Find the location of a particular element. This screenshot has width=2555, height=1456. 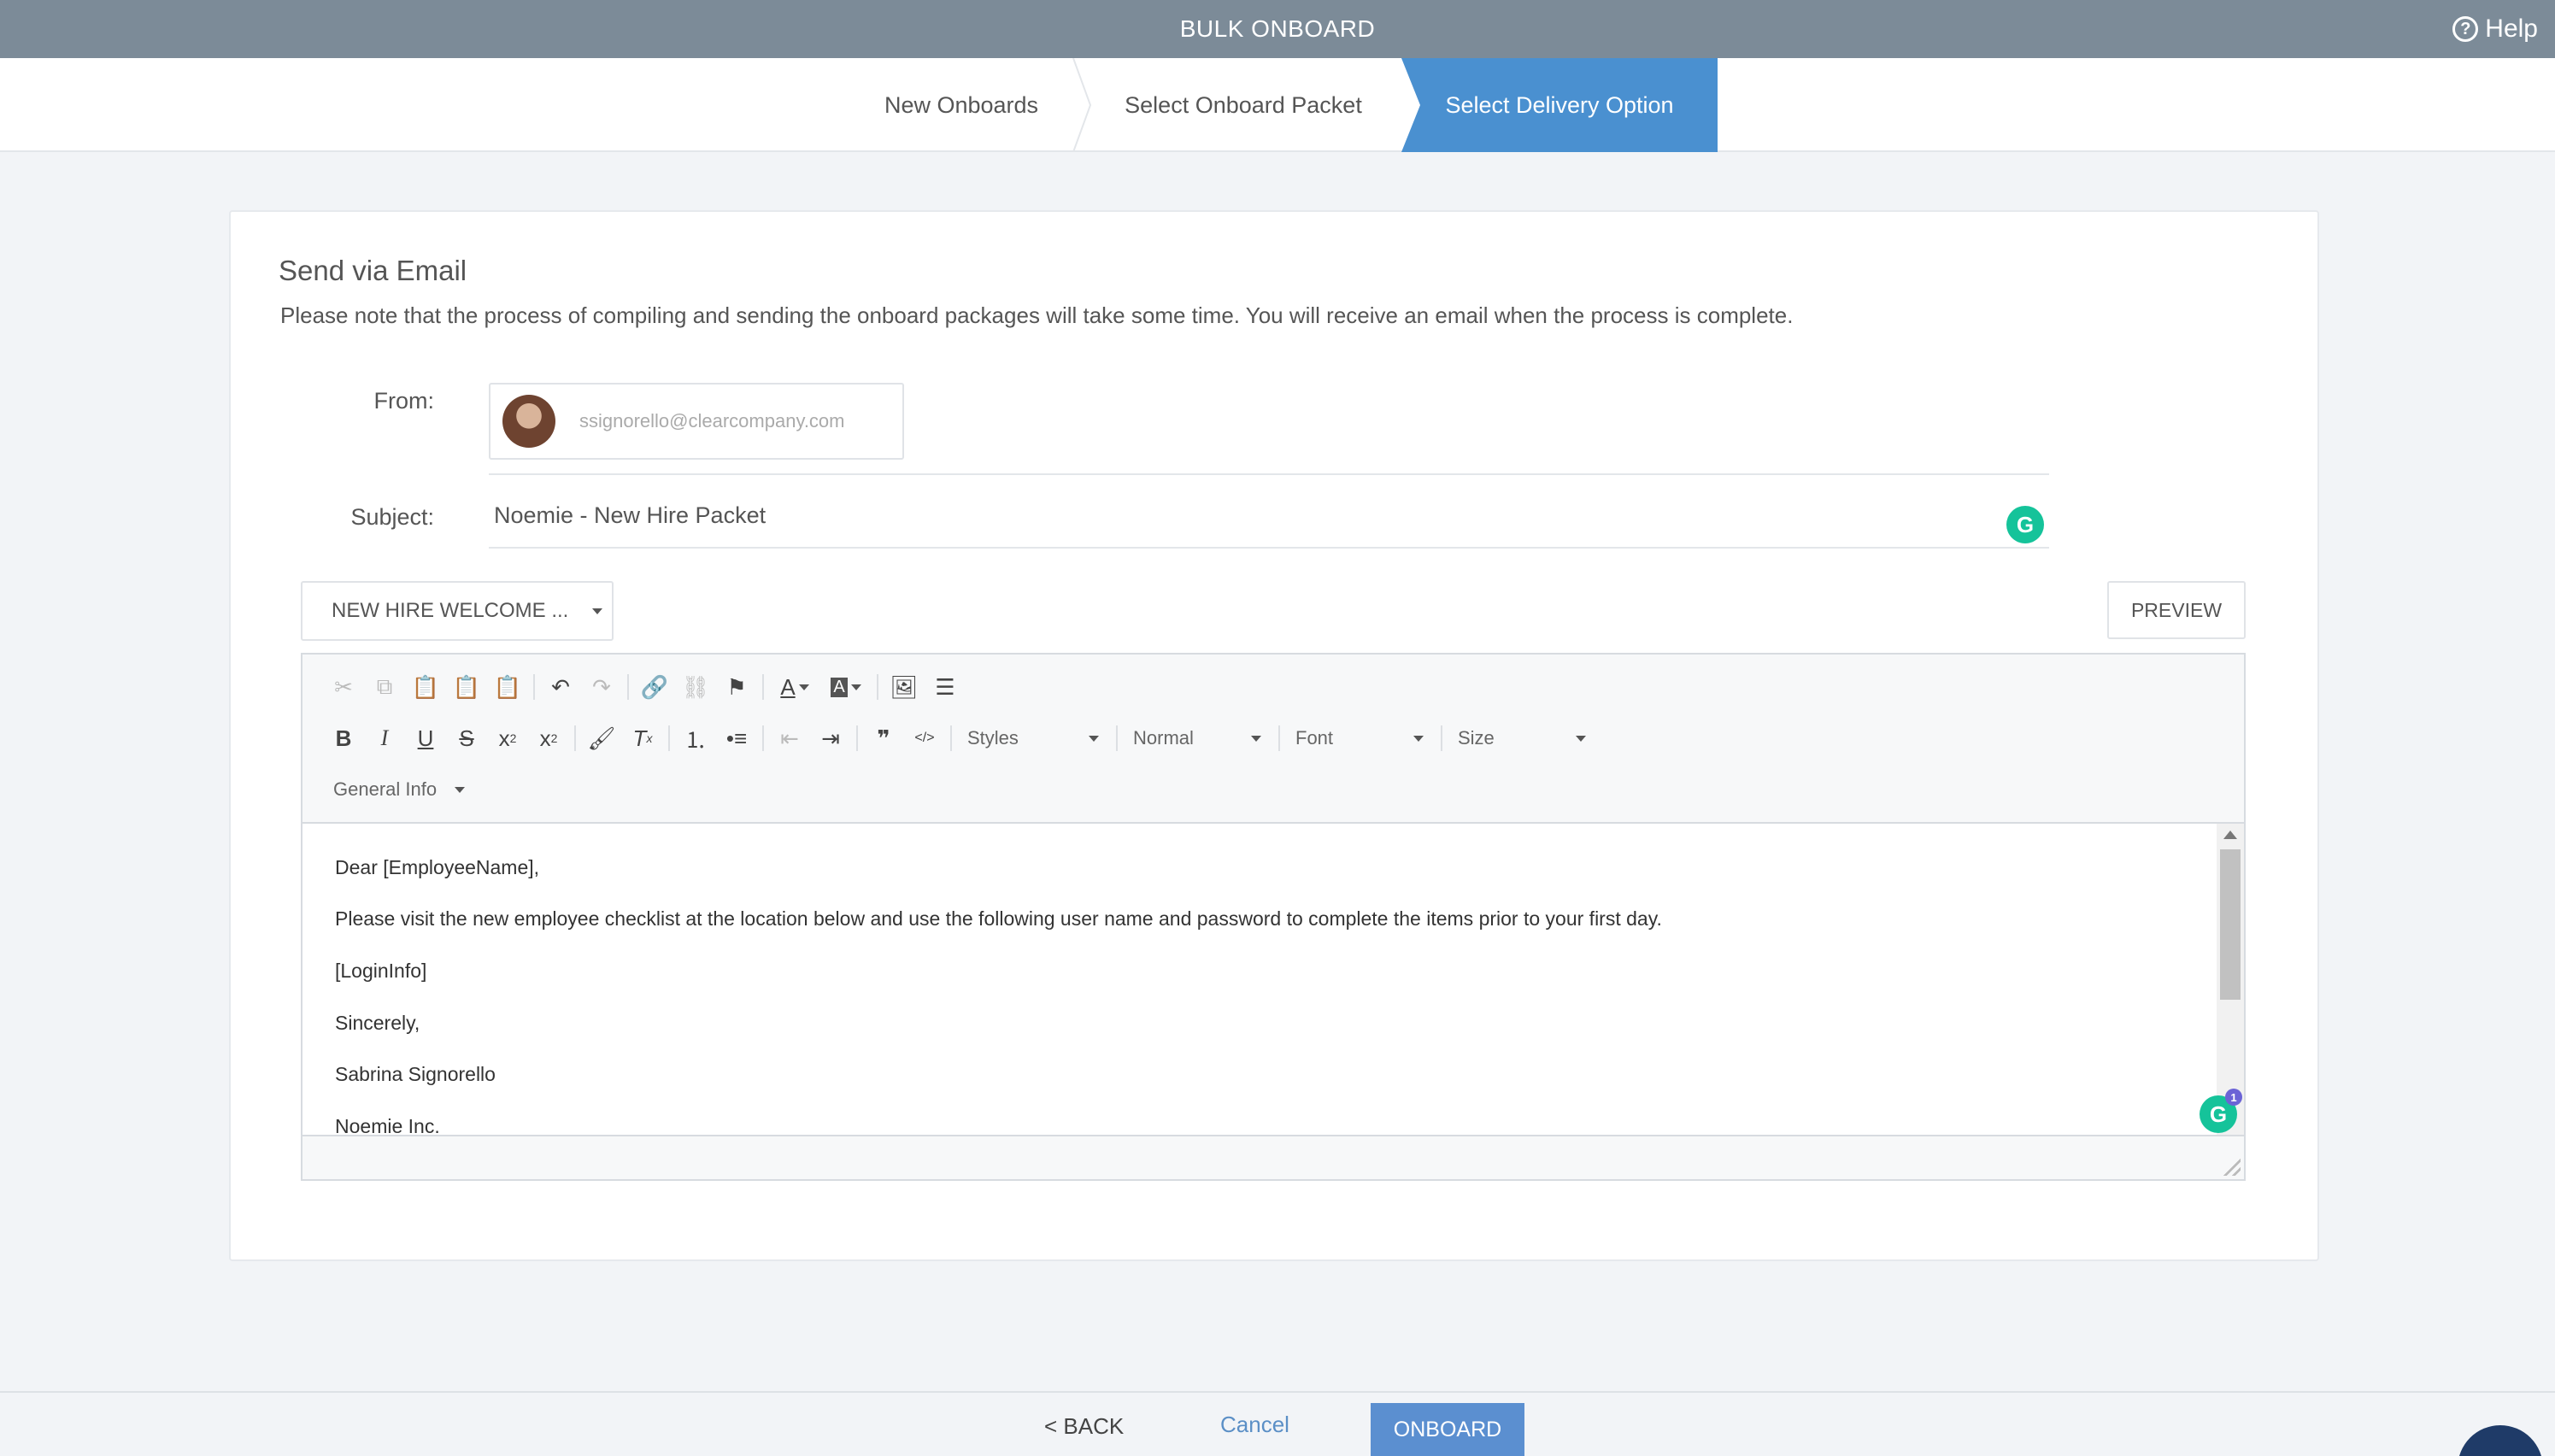

toolbar-row-1: ✂ ⧉ 📋 📋 📋 ↶ ↷ 🔗 ⛓ ⚑ A A 🖼 ☰ is located at coordinates (644, 687).